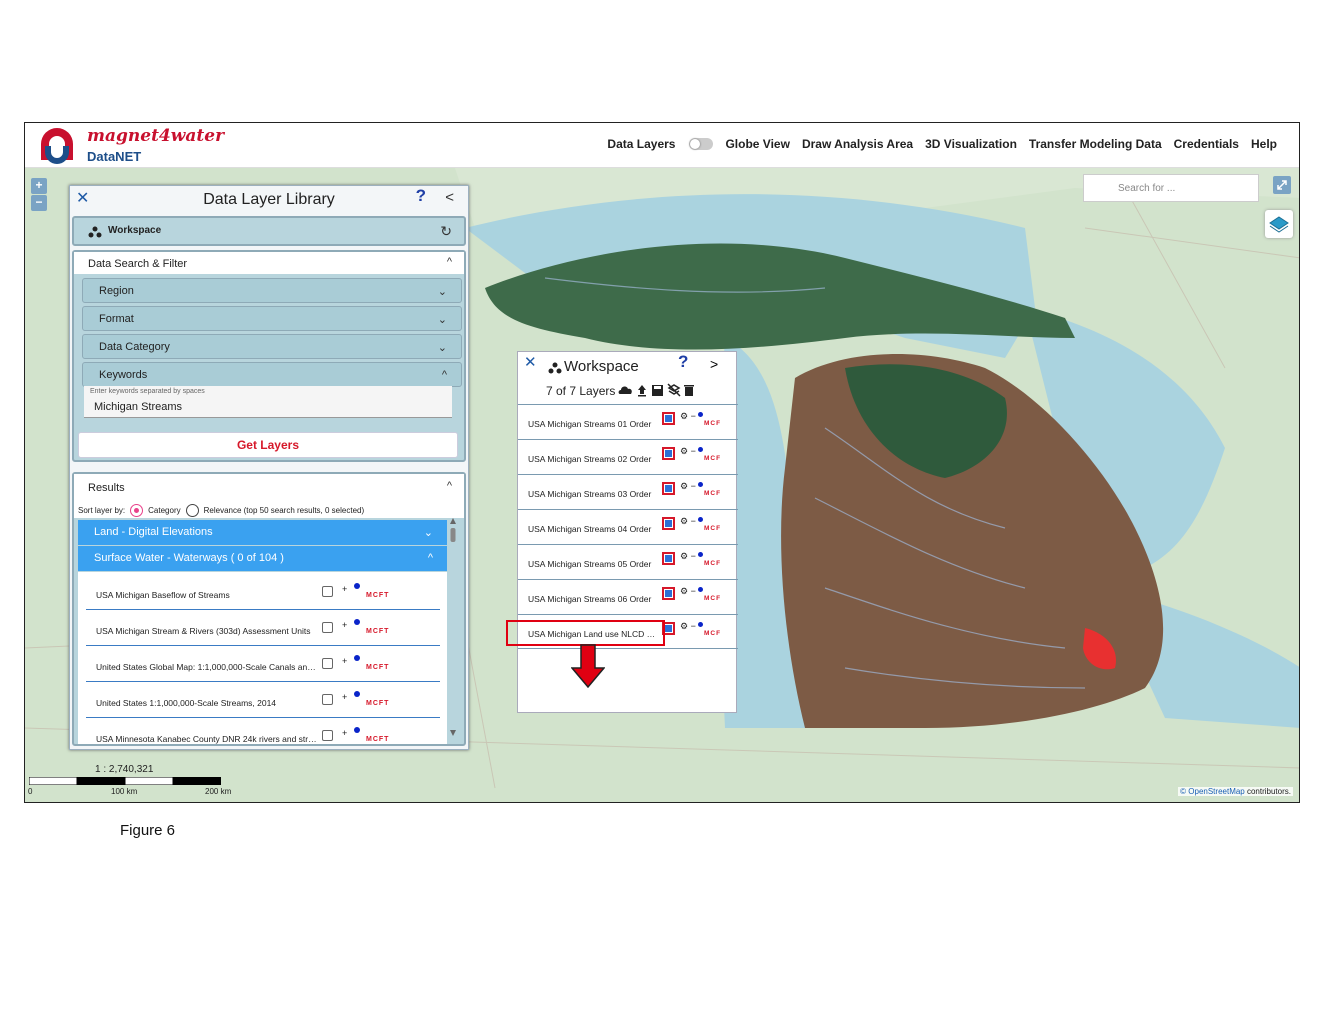 The width and height of the screenshot is (1320, 1020). I want to click on scale-ratio: 1 : 2,740,321, so click(124, 769).